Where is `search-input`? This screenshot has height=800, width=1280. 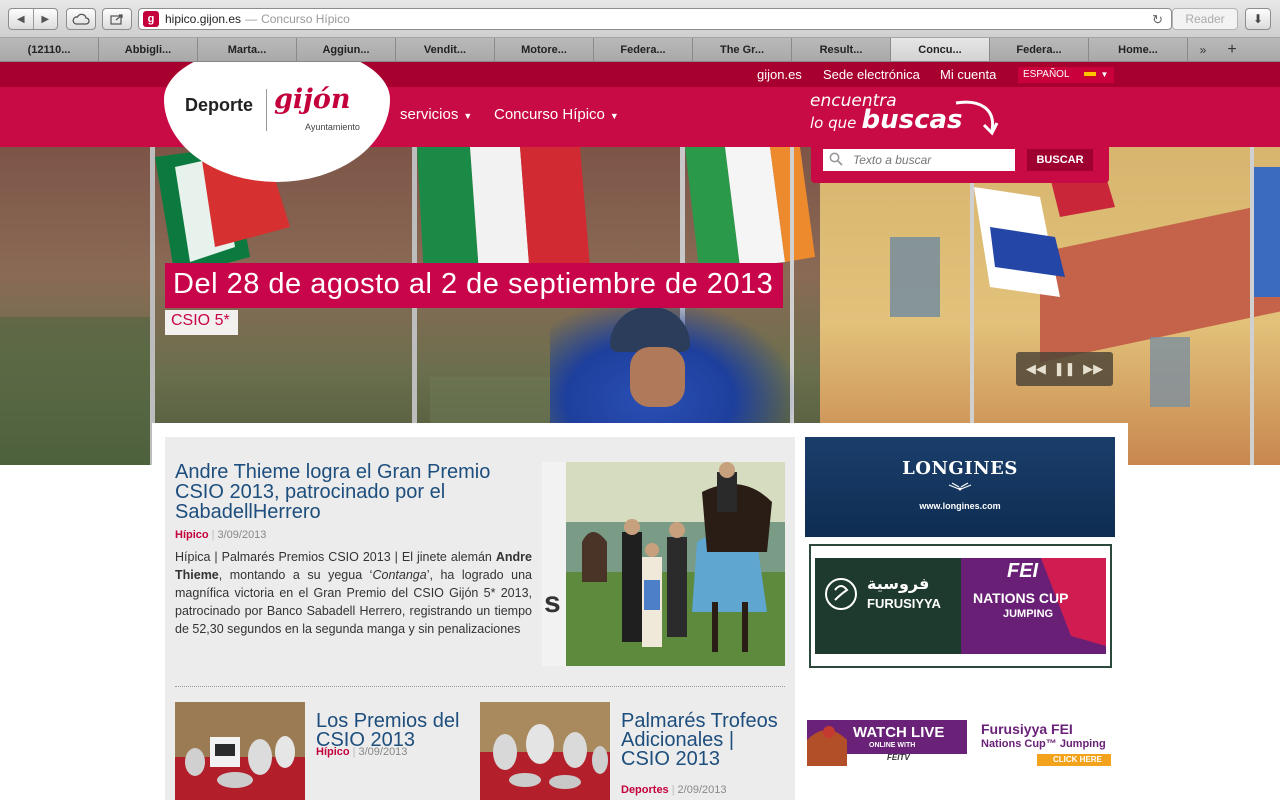
search-input is located at coordinates (919, 160).